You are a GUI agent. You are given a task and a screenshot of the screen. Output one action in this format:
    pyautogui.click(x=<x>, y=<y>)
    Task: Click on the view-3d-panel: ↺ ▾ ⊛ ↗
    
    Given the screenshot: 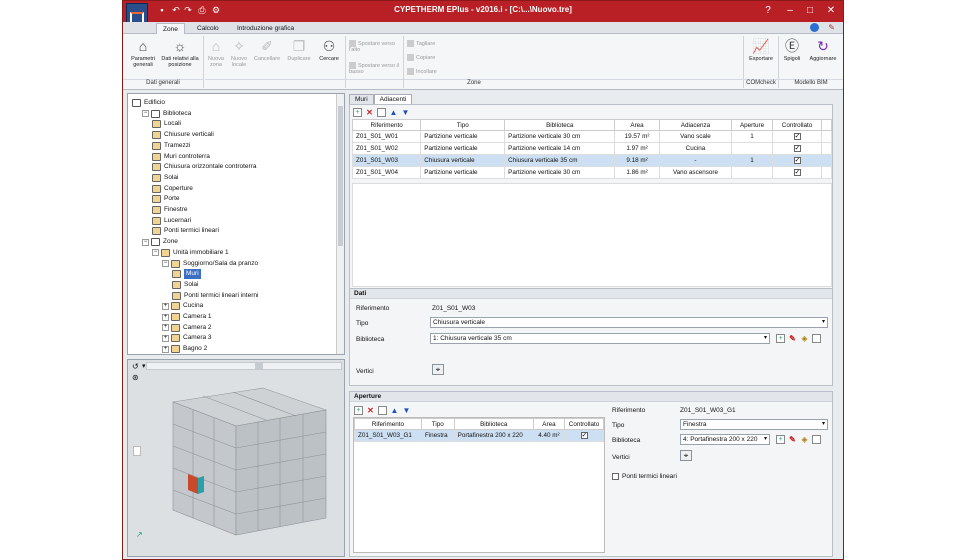 What is the action you would take?
    pyautogui.click(x=236, y=458)
    